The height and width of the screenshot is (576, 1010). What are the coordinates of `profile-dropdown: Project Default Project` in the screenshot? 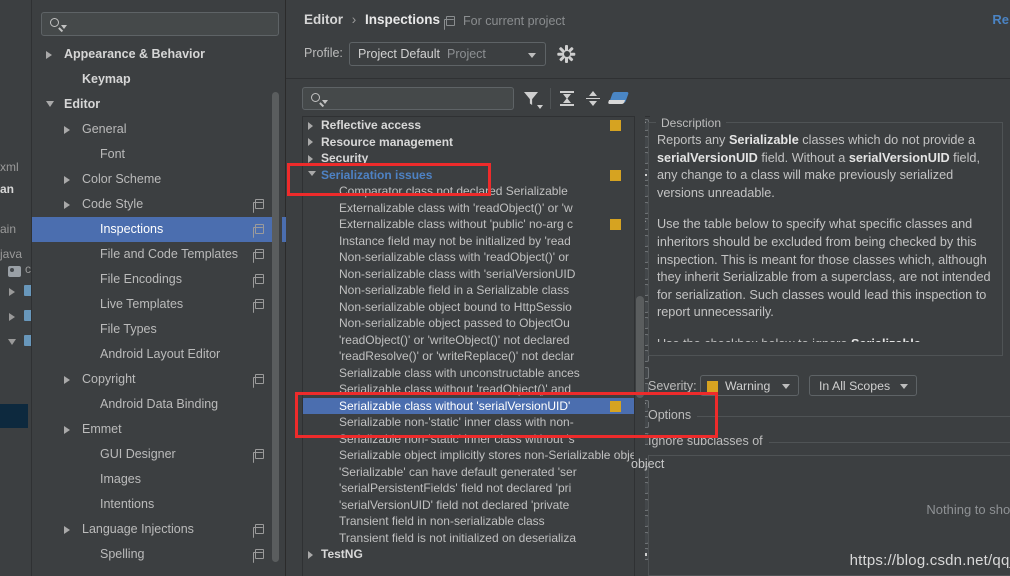 It's located at (447, 54).